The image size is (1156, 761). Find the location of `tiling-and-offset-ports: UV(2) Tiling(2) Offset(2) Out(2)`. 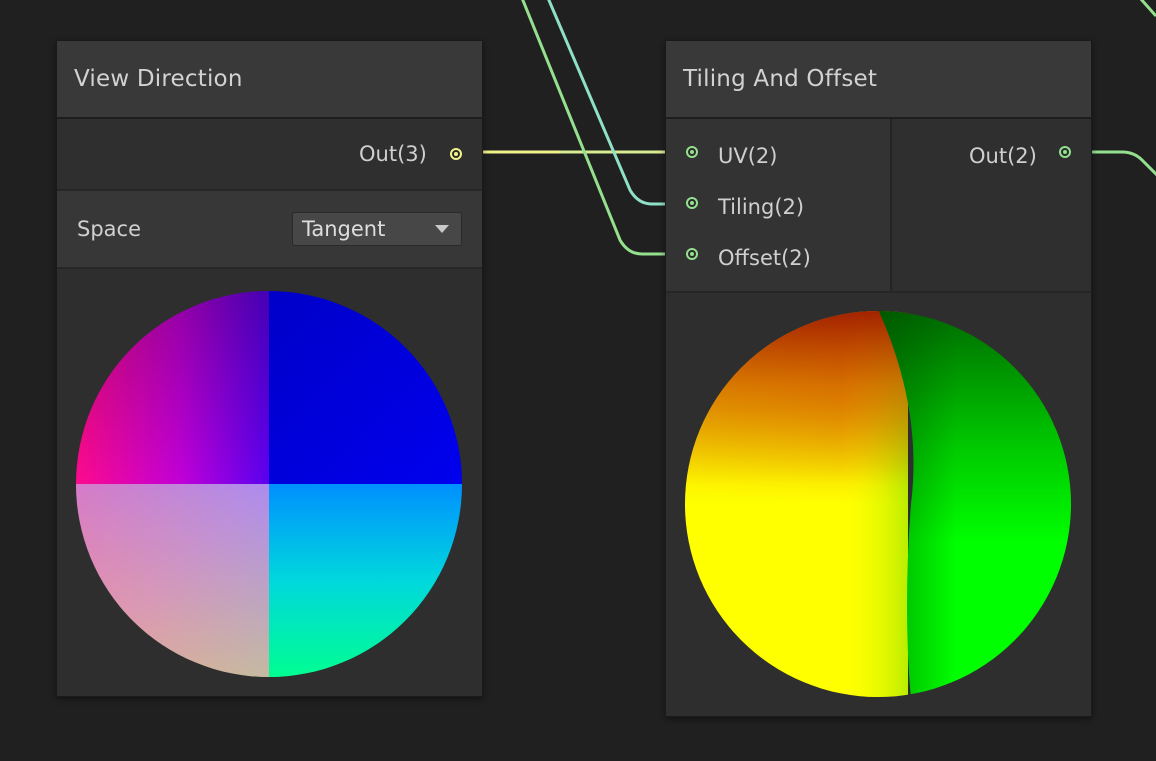

tiling-and-offset-ports: UV(2) Tiling(2) Offset(2) Out(2) is located at coordinates (878, 205).